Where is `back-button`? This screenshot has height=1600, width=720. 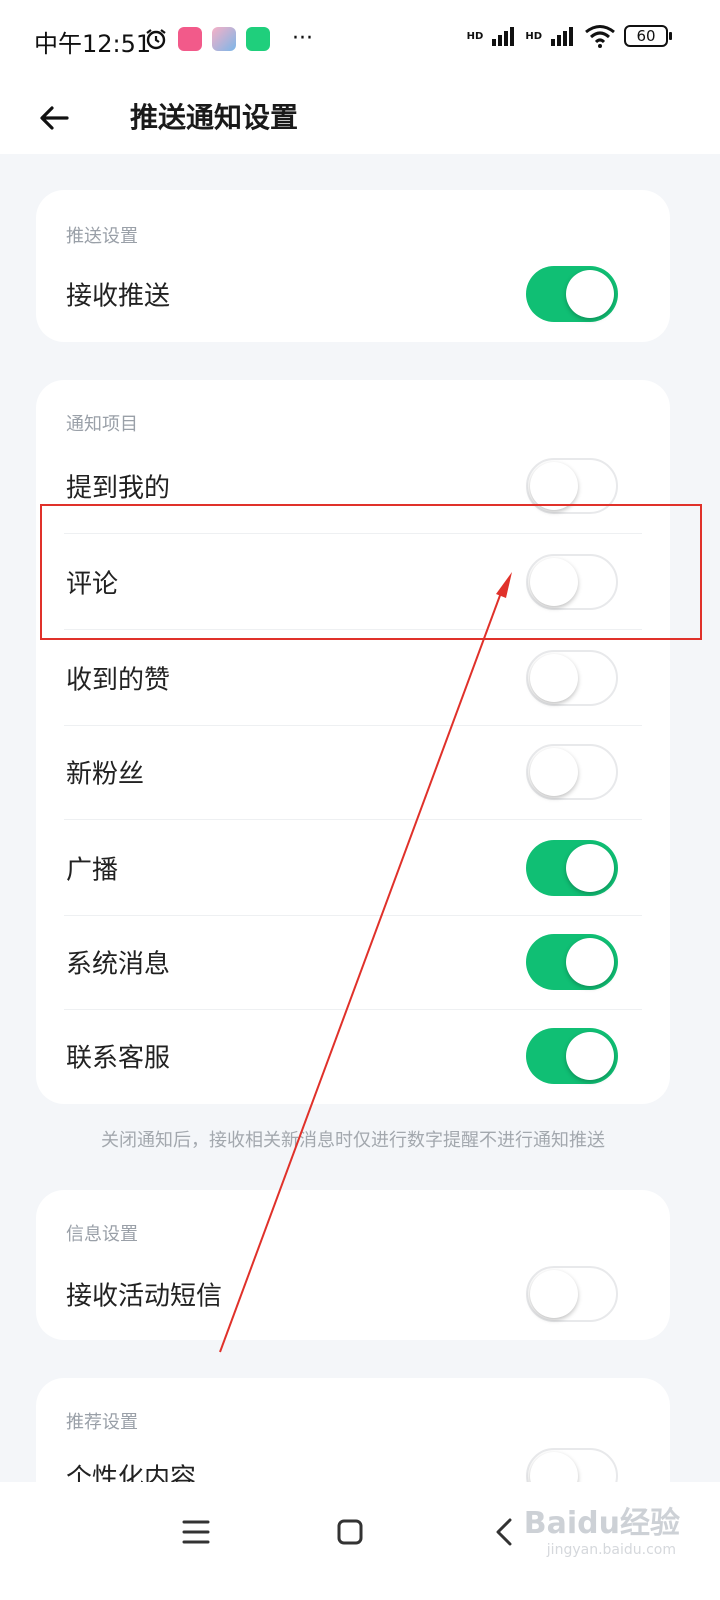 back-button is located at coordinates (54, 118).